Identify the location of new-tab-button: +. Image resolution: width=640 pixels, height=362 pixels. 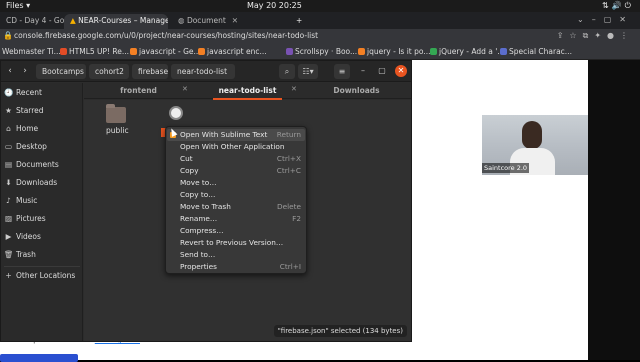
(297, 21).